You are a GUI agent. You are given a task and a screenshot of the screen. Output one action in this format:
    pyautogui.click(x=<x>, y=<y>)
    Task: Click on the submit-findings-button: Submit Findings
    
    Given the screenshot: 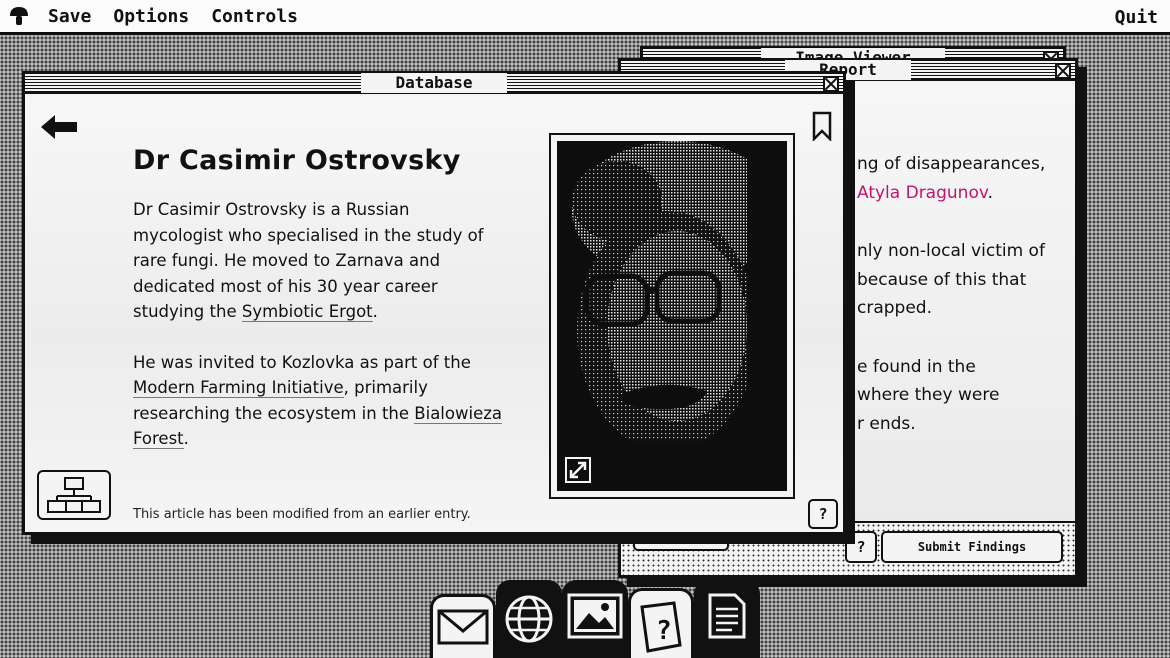 What is the action you would take?
    pyautogui.click(x=972, y=547)
    